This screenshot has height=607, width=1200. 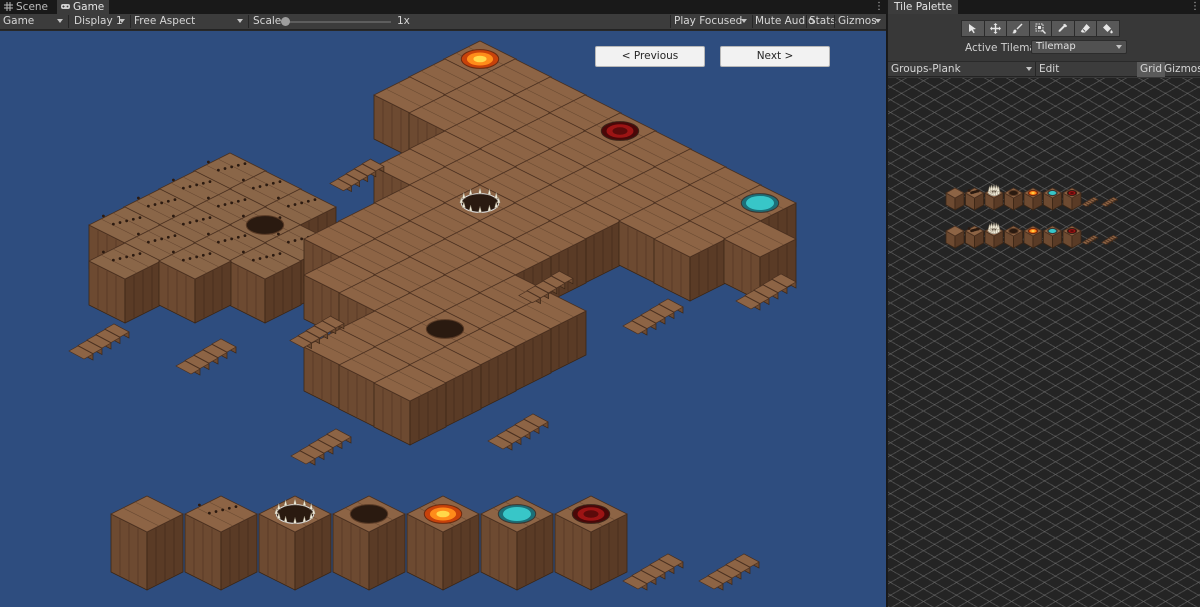 I want to click on palette-gizmos-button: Gizmos, so click(x=1181, y=69).